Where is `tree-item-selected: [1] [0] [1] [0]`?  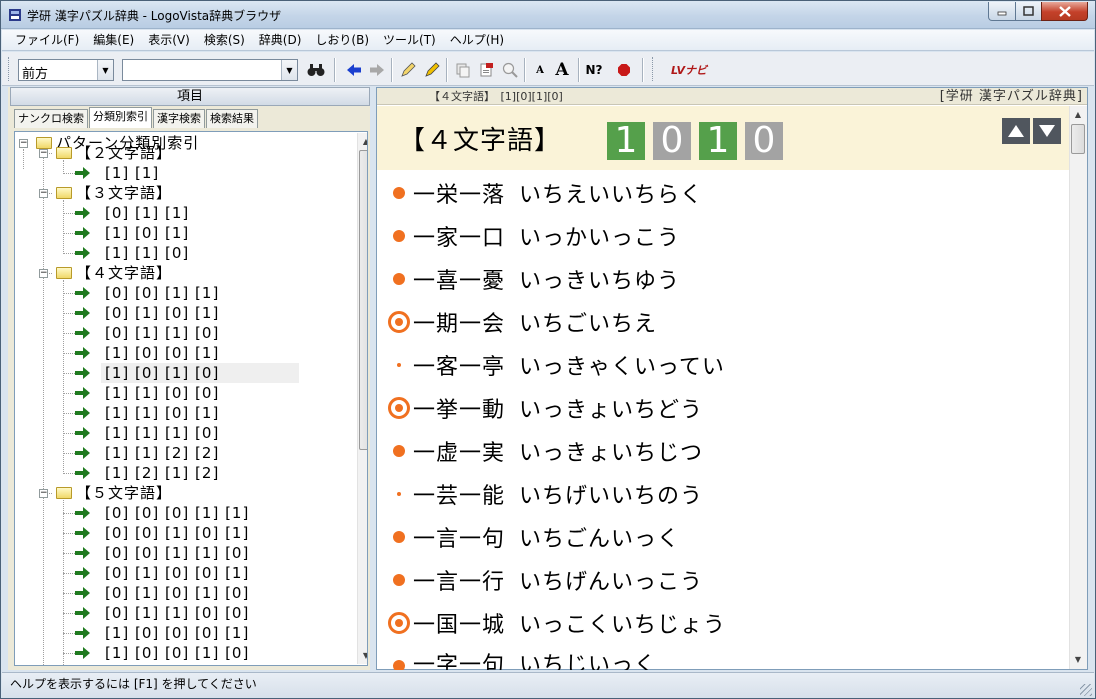 tree-item-selected: [1] [0] [1] [0] is located at coordinates (162, 373).